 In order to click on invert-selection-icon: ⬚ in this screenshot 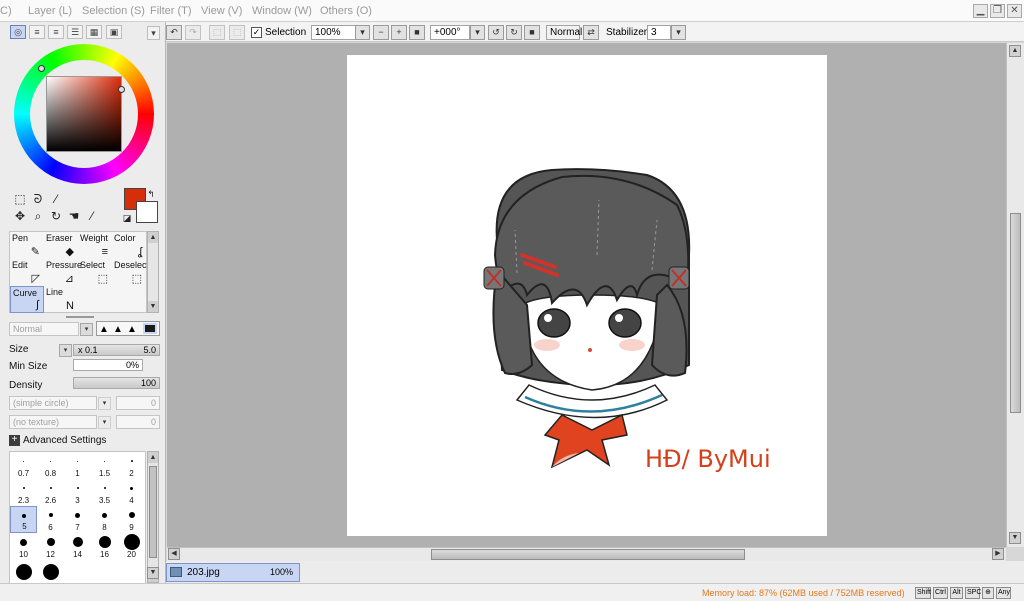, I will do `click(237, 32)`.